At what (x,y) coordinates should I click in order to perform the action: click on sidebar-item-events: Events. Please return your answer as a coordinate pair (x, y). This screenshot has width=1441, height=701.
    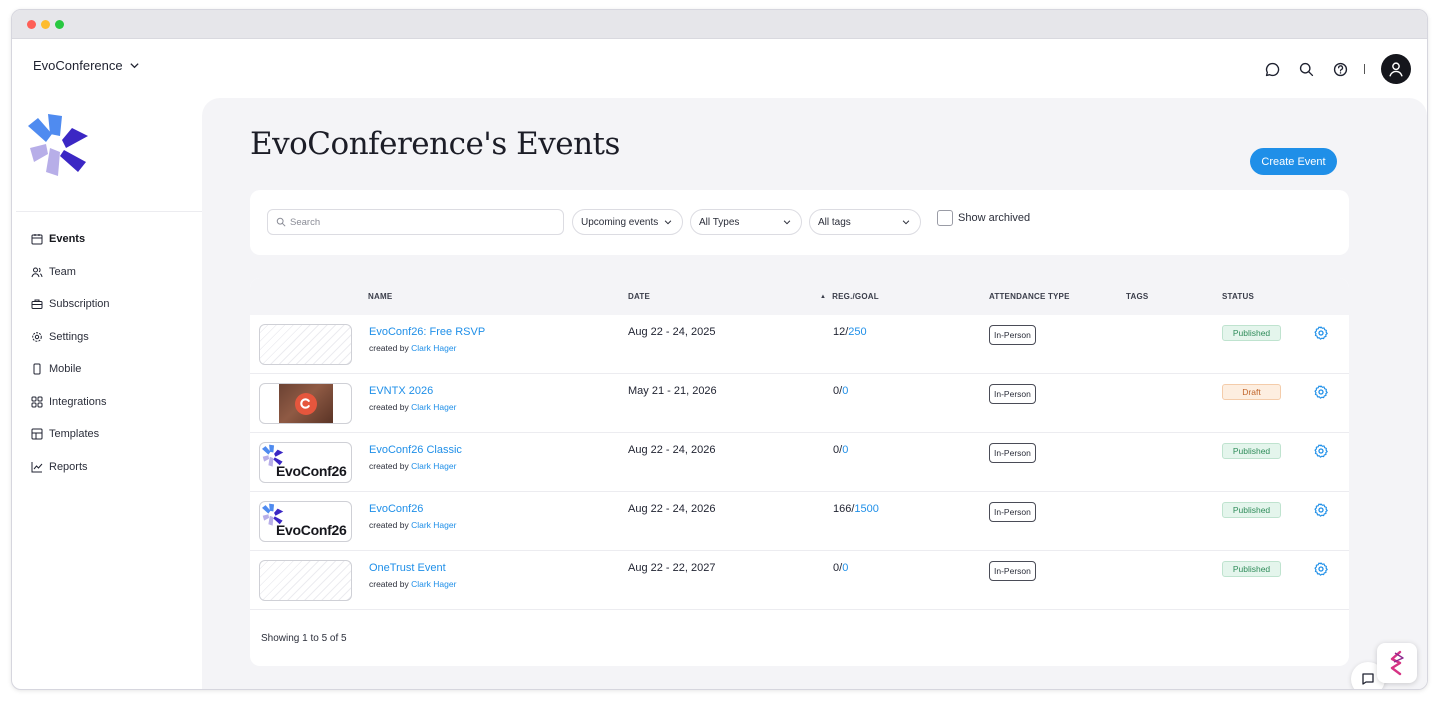
    Looking at the image, I should click on (116, 239).